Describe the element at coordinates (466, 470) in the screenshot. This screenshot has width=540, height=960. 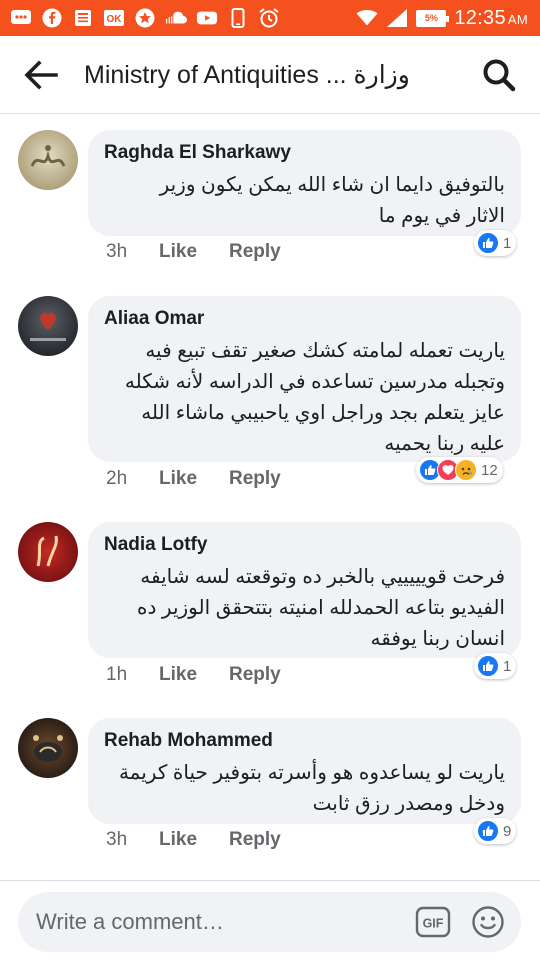
I see `sad-reaction-icon` at that location.